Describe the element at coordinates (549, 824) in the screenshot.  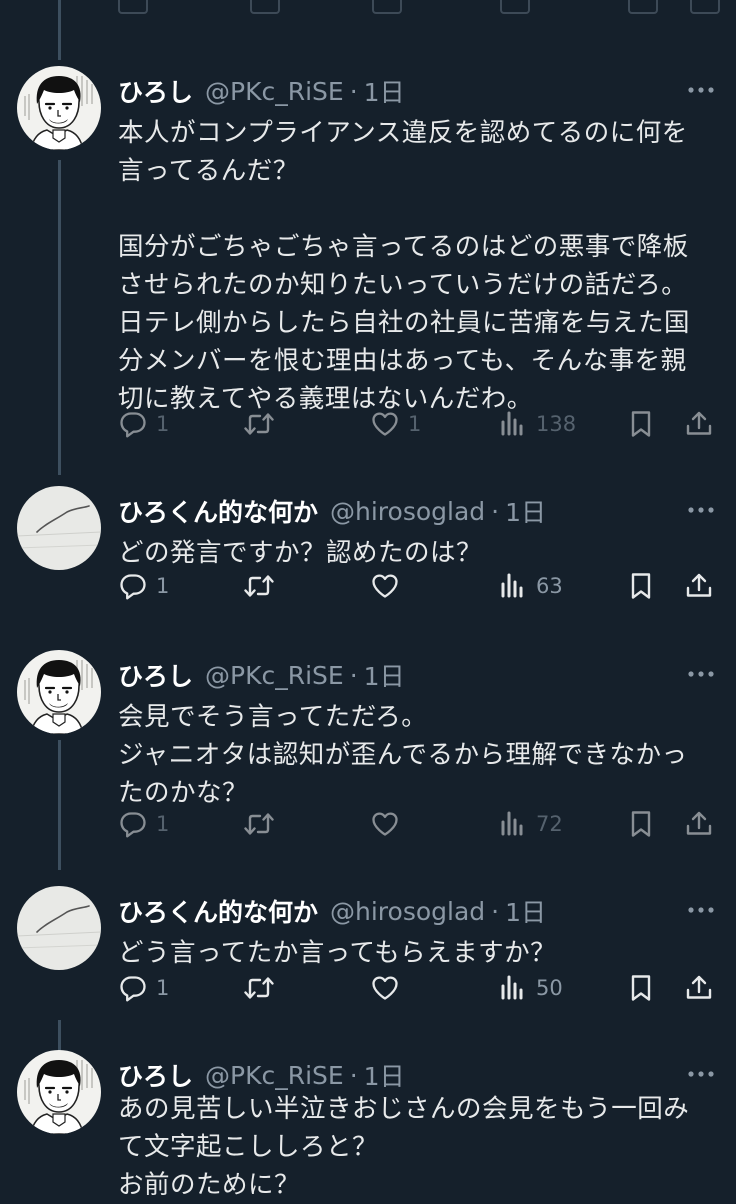
I see `view-count: 72` at that location.